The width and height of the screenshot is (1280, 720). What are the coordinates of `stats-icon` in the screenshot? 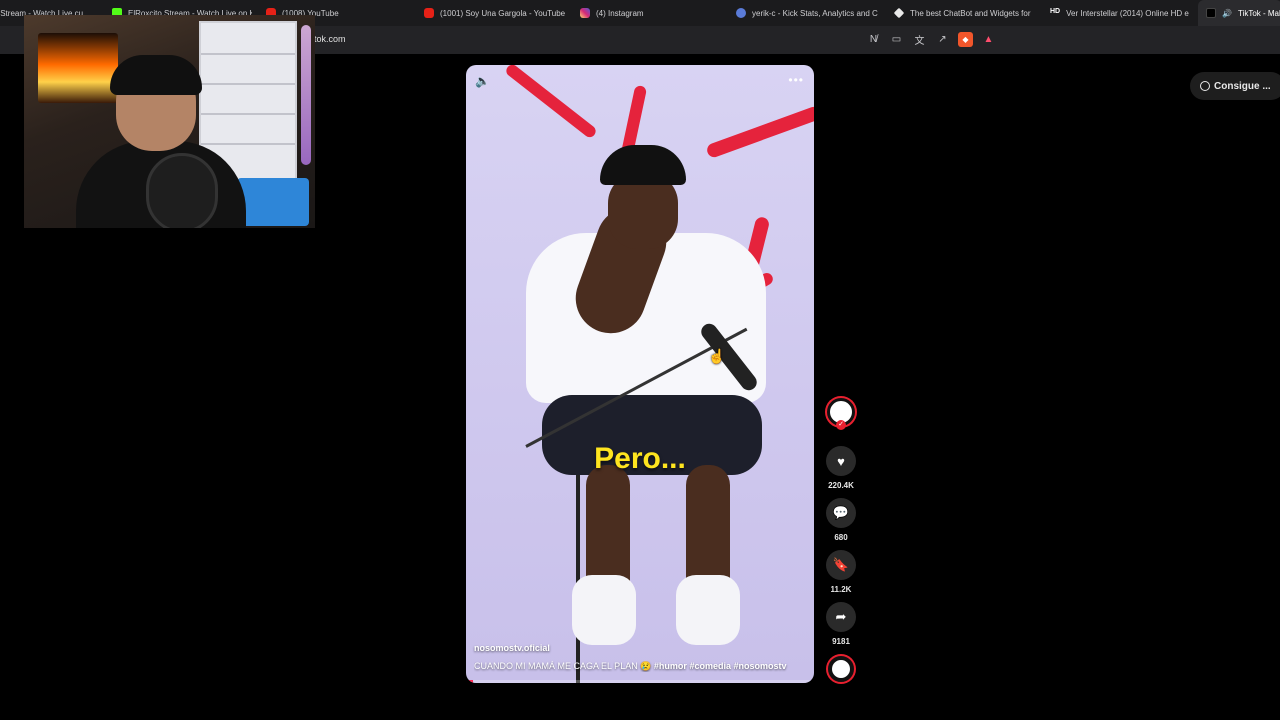 It's located at (741, 13).